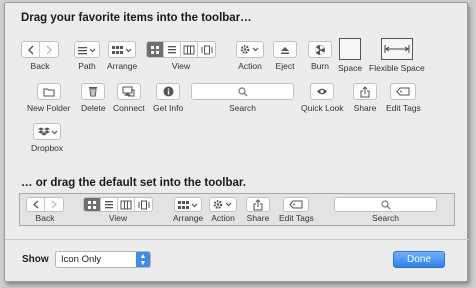 The image size is (476, 288). I want to click on flexible-space-icon, so click(397, 49).